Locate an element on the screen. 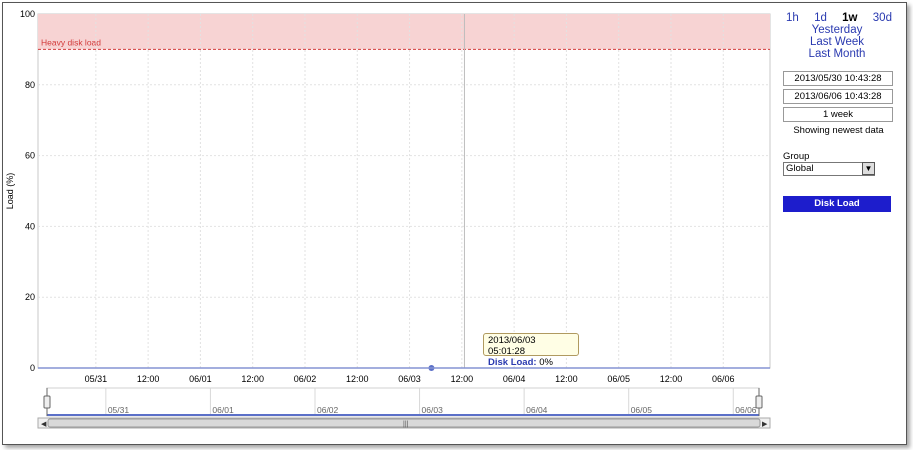 This screenshot has height=450, width=913. x-tick-label: 06/02 is located at coordinates (305, 379).